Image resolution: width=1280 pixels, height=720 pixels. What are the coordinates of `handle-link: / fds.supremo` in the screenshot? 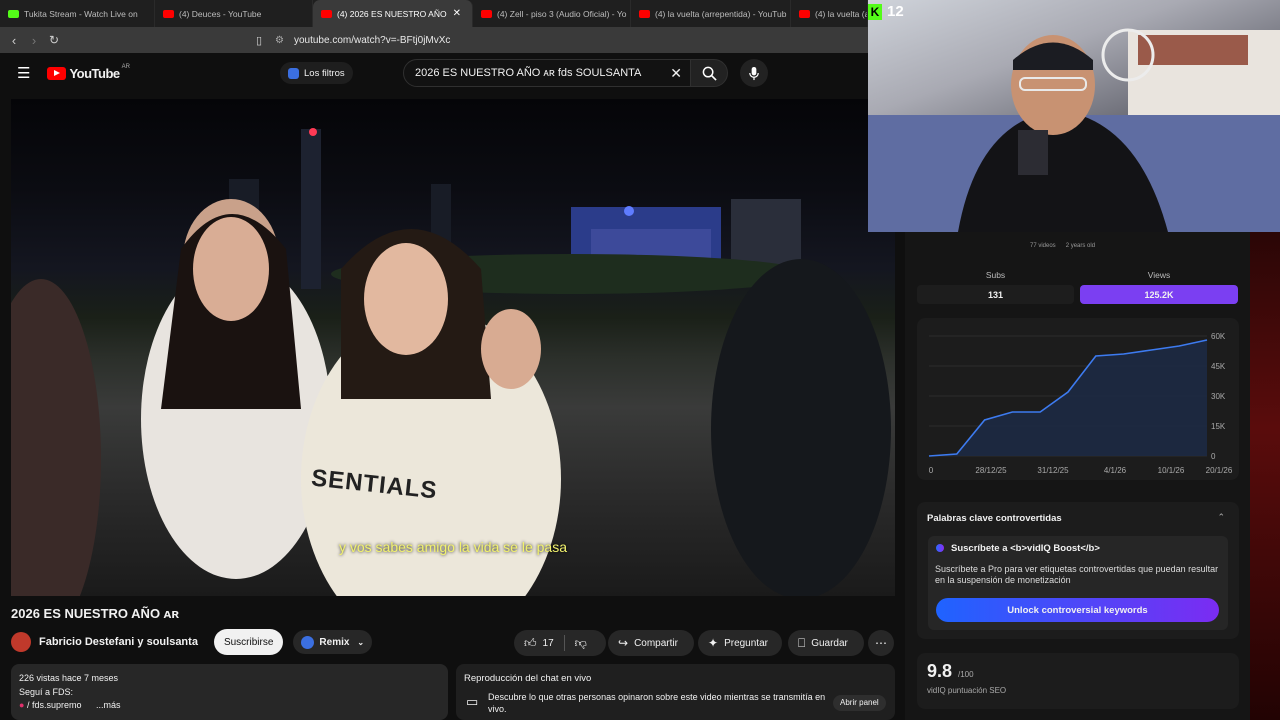 It's located at (54, 705).